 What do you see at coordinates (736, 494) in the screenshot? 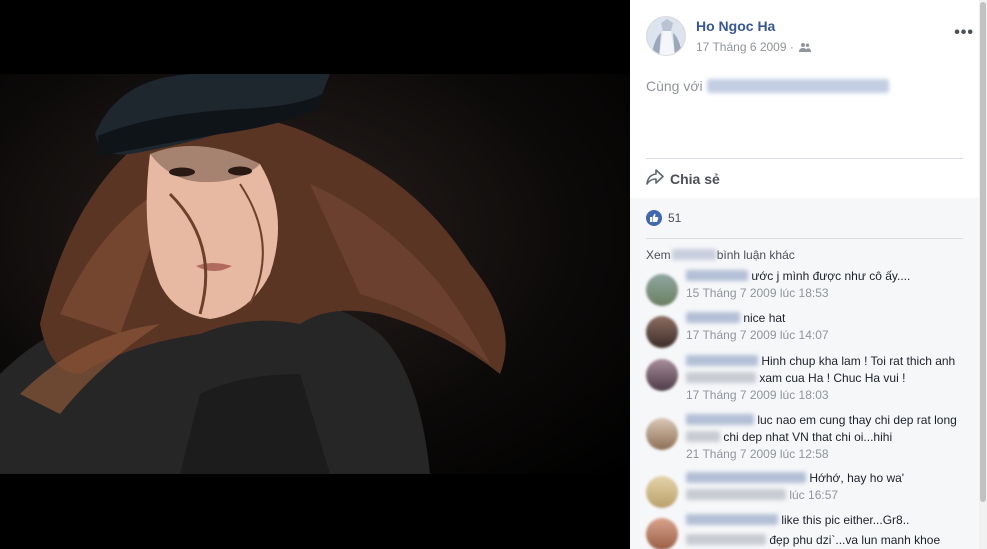
I see `comment-time-blurred` at bounding box center [736, 494].